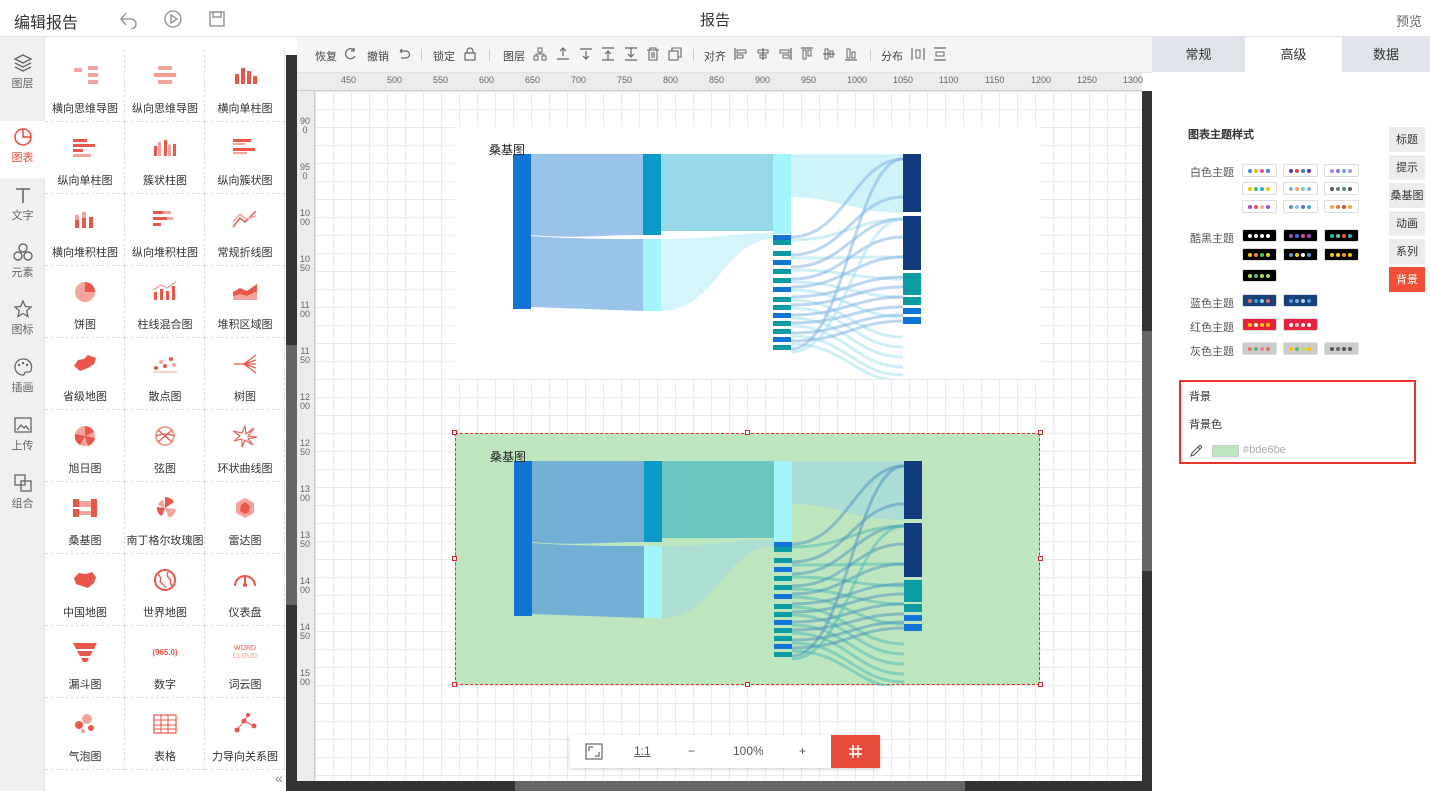 Image resolution: width=1430 pixels, height=791 pixels. Describe the element at coordinates (1407, 280) in the screenshot. I see `side-tab-5: 背景` at that location.